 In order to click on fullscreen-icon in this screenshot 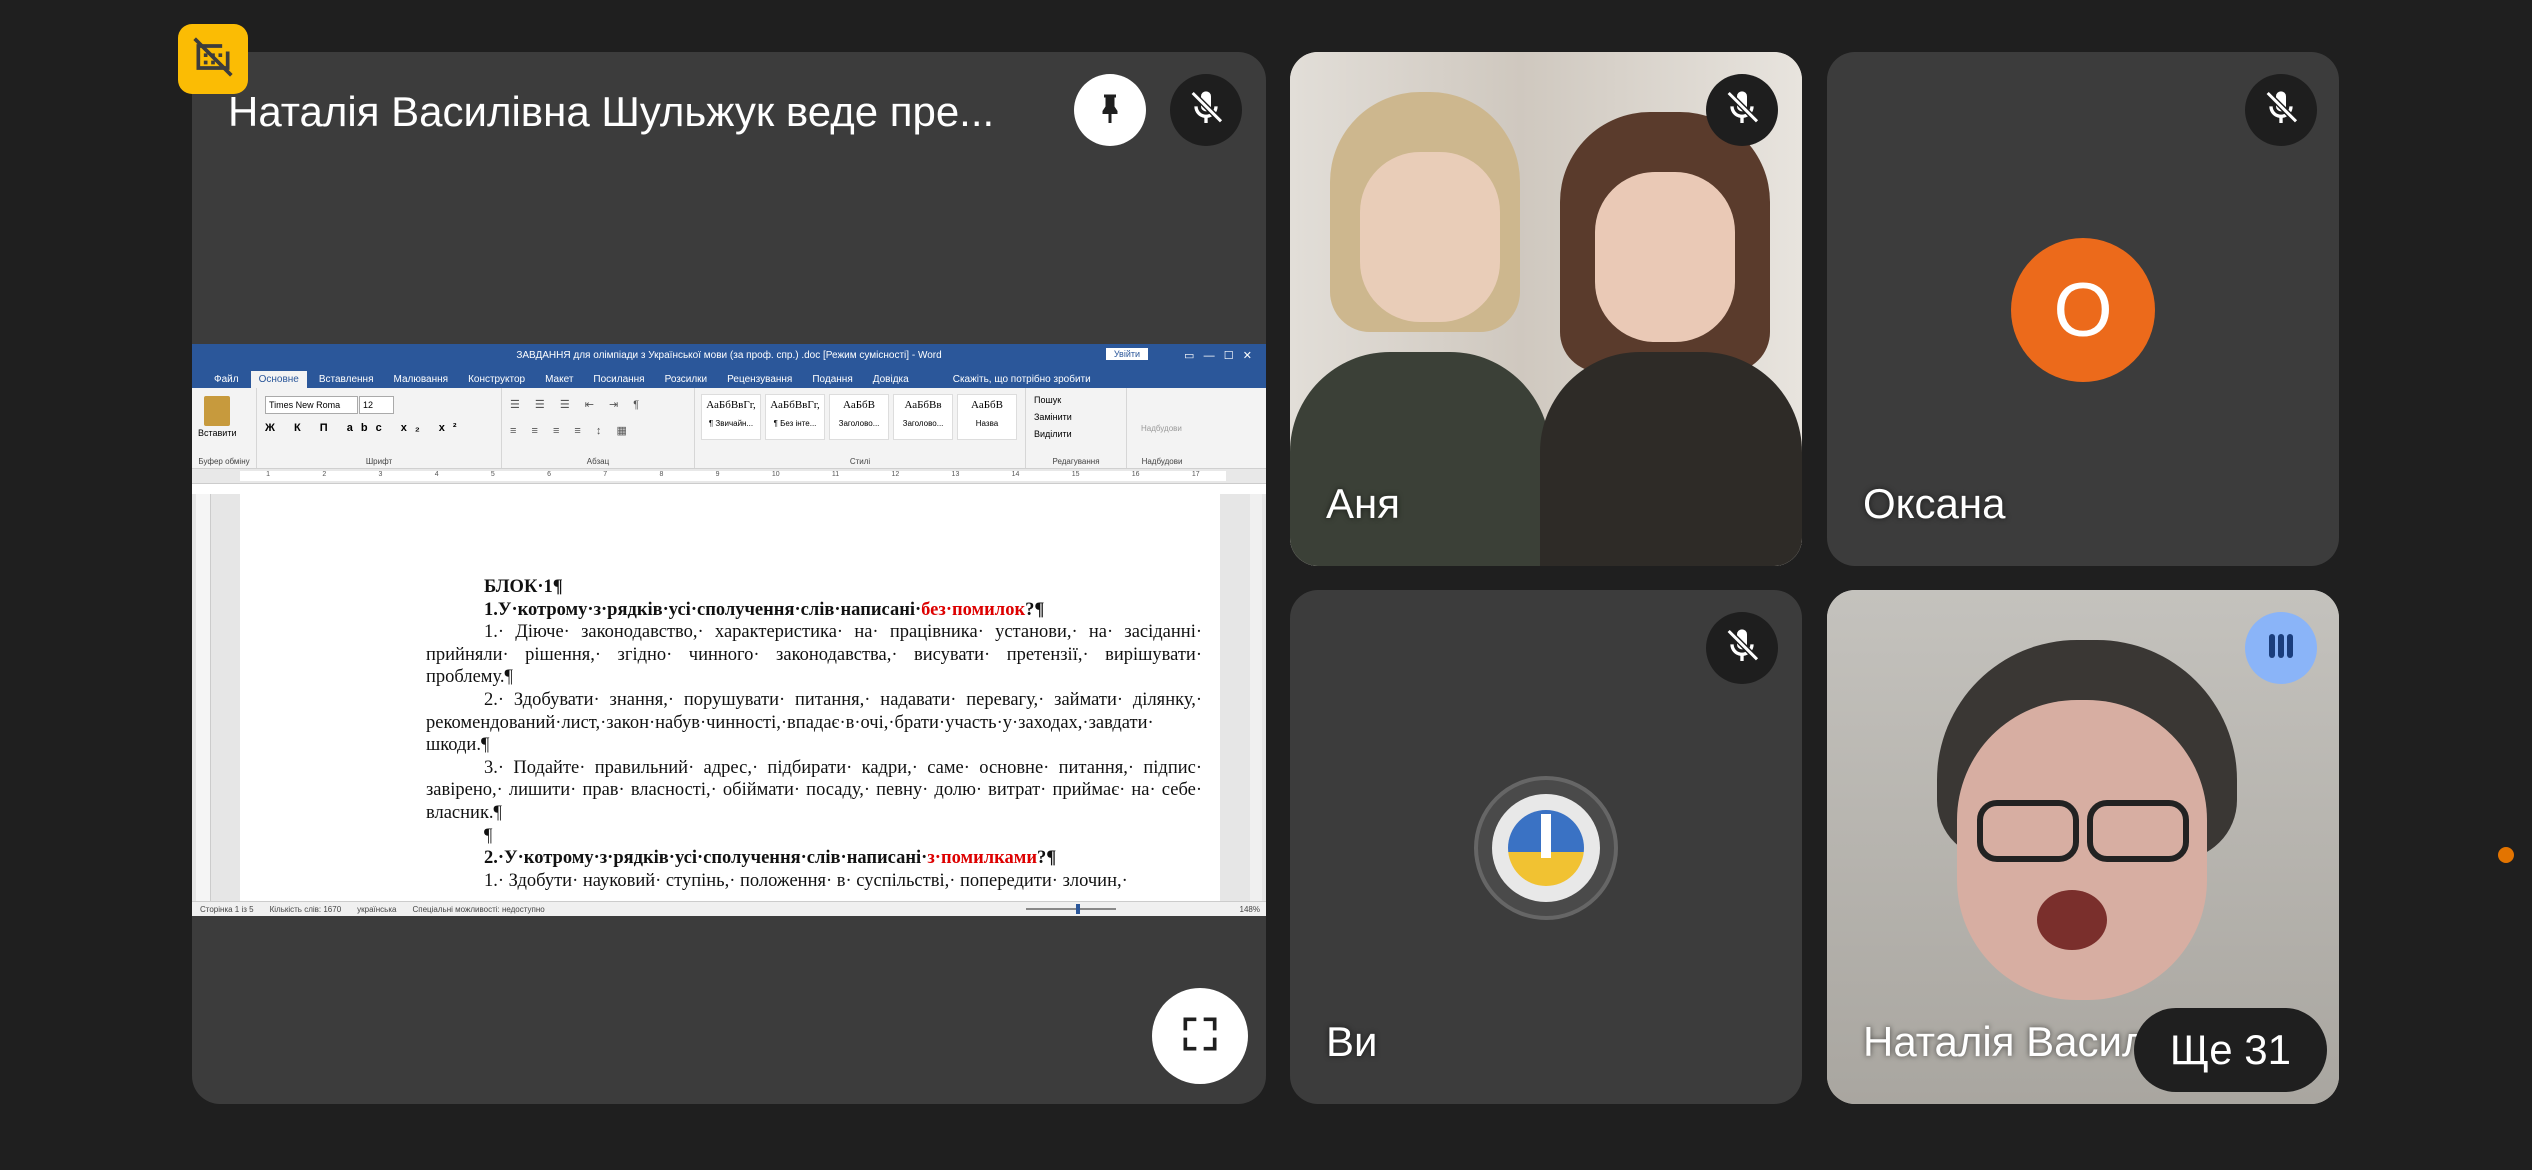, I will do `click(1200, 1036)`.